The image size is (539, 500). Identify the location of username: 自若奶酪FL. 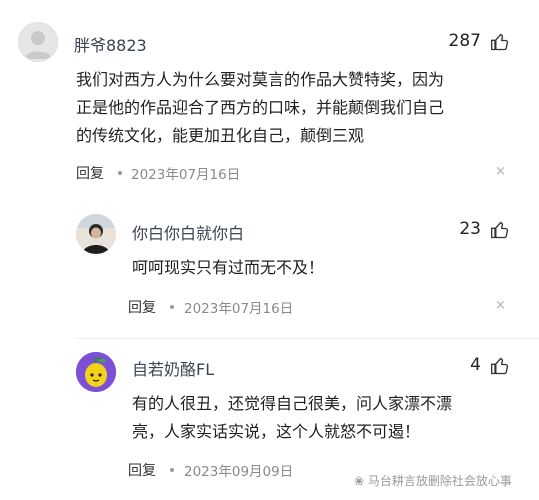
(173, 368).